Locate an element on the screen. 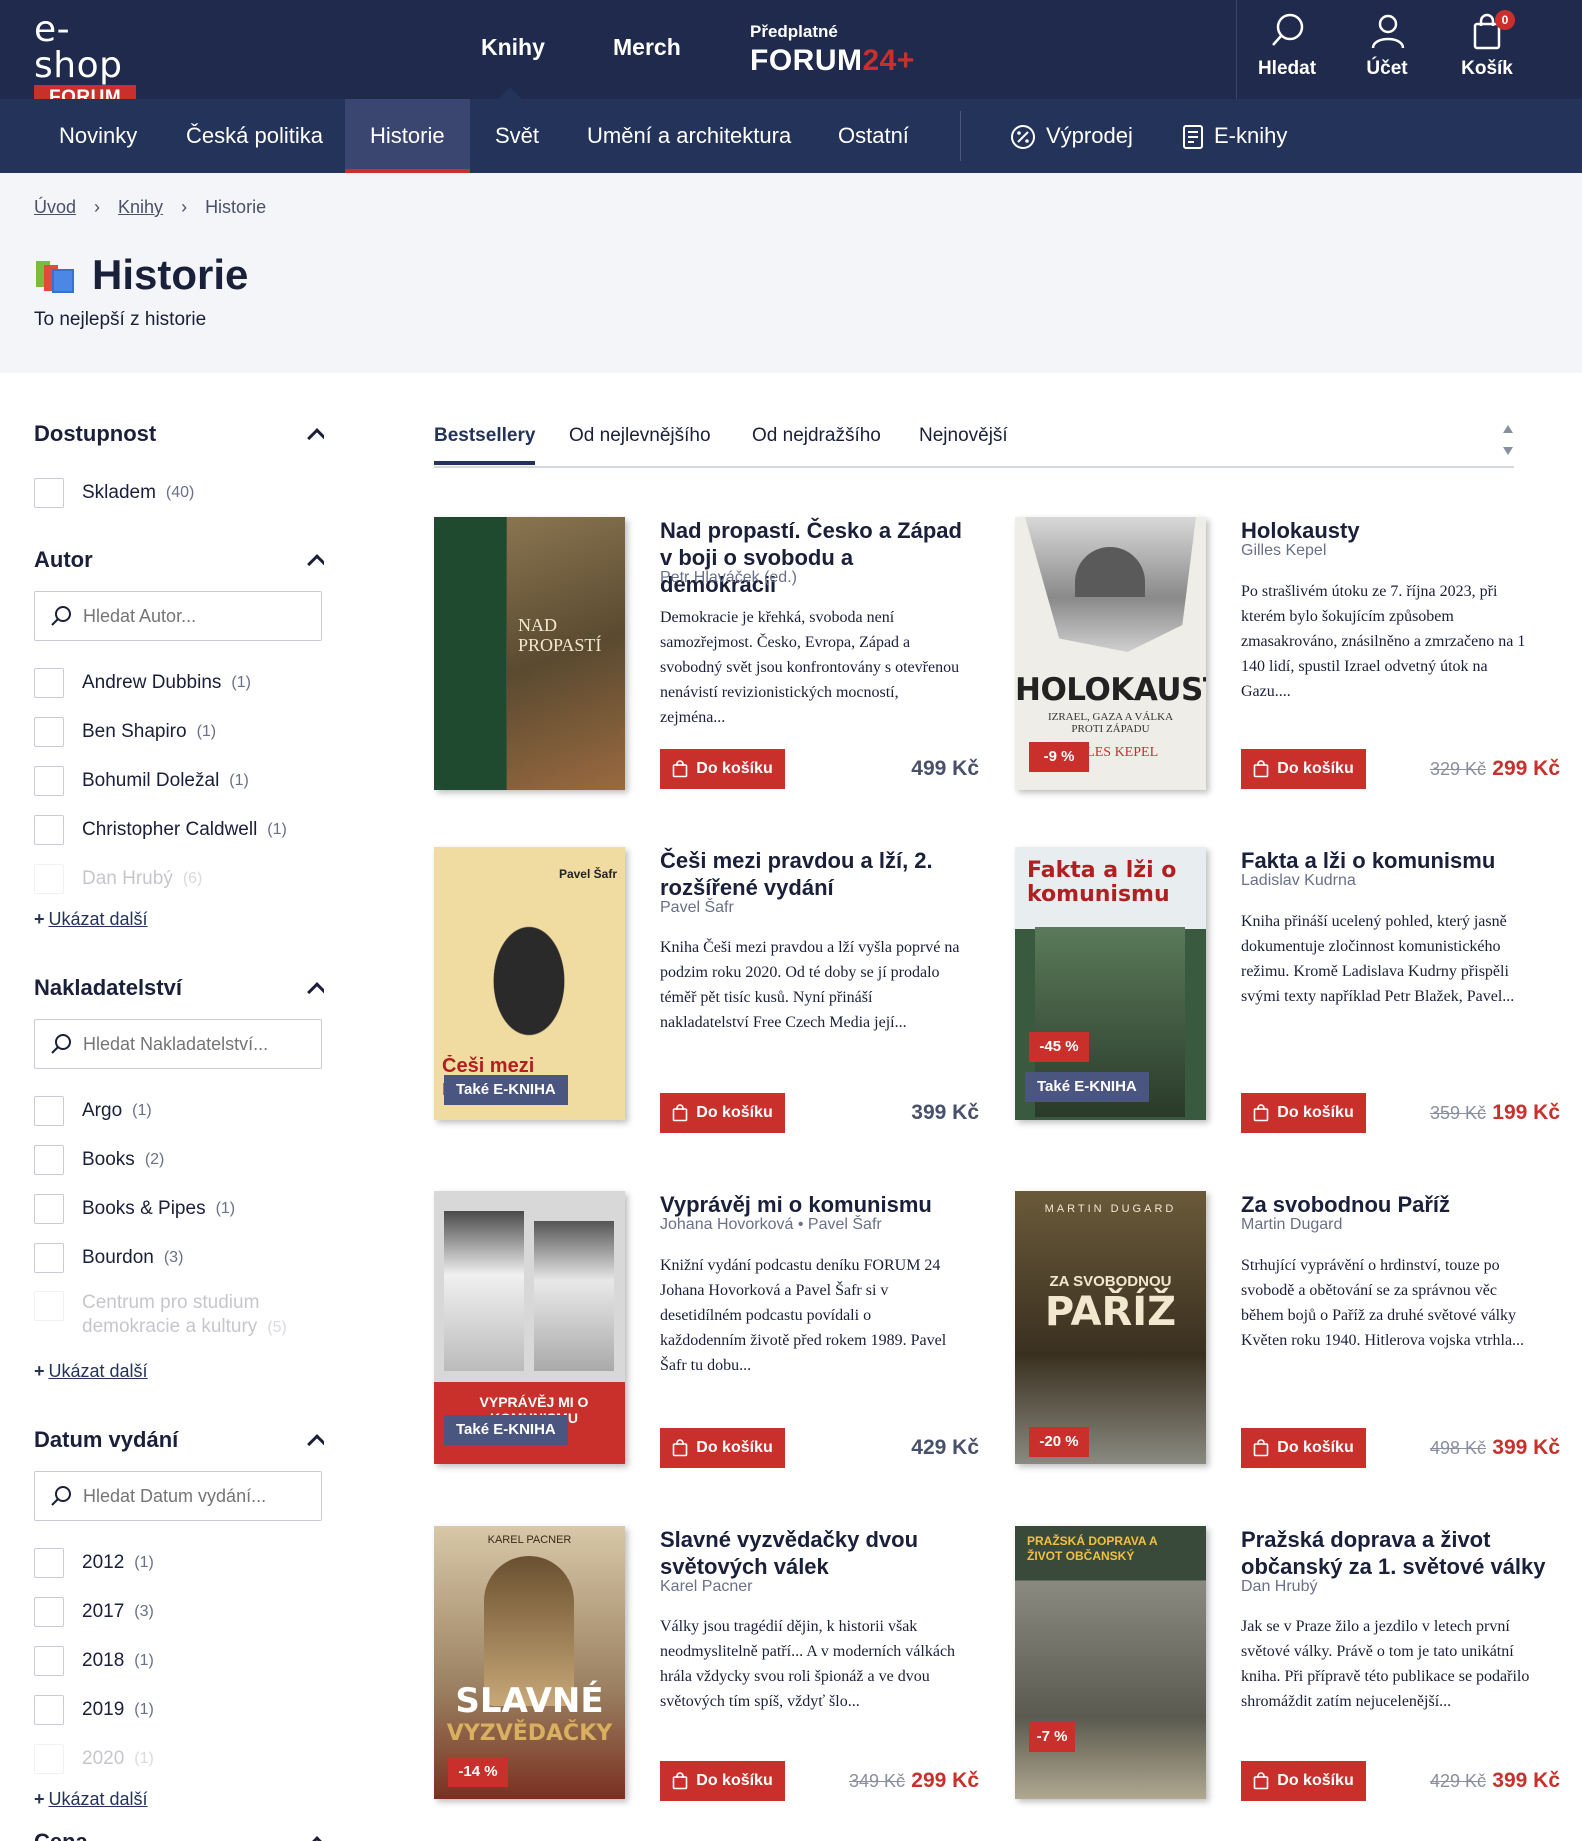  filter-option: 2017 (3) is located at coordinates (94, 1612).